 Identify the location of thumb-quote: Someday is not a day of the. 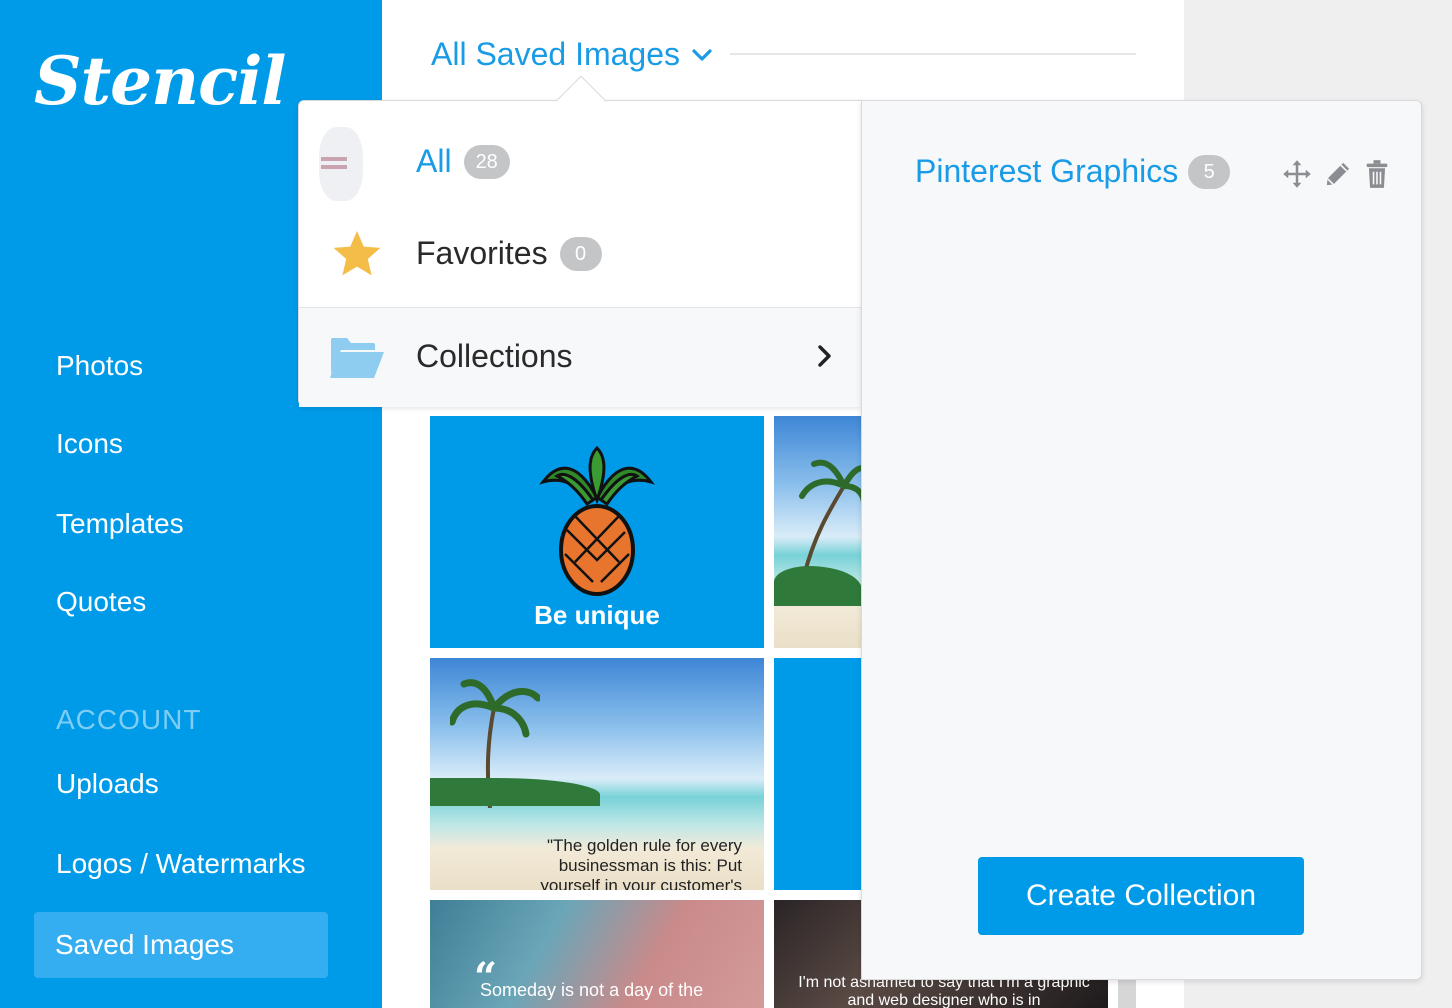
(592, 990).